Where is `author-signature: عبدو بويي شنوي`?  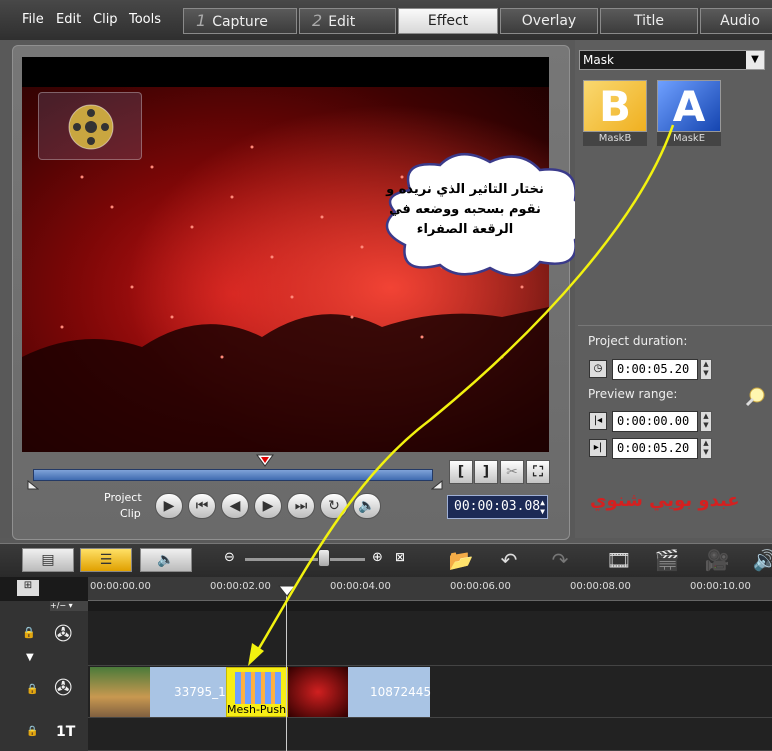 author-signature: عبدو بويي شنوي is located at coordinates (665, 500).